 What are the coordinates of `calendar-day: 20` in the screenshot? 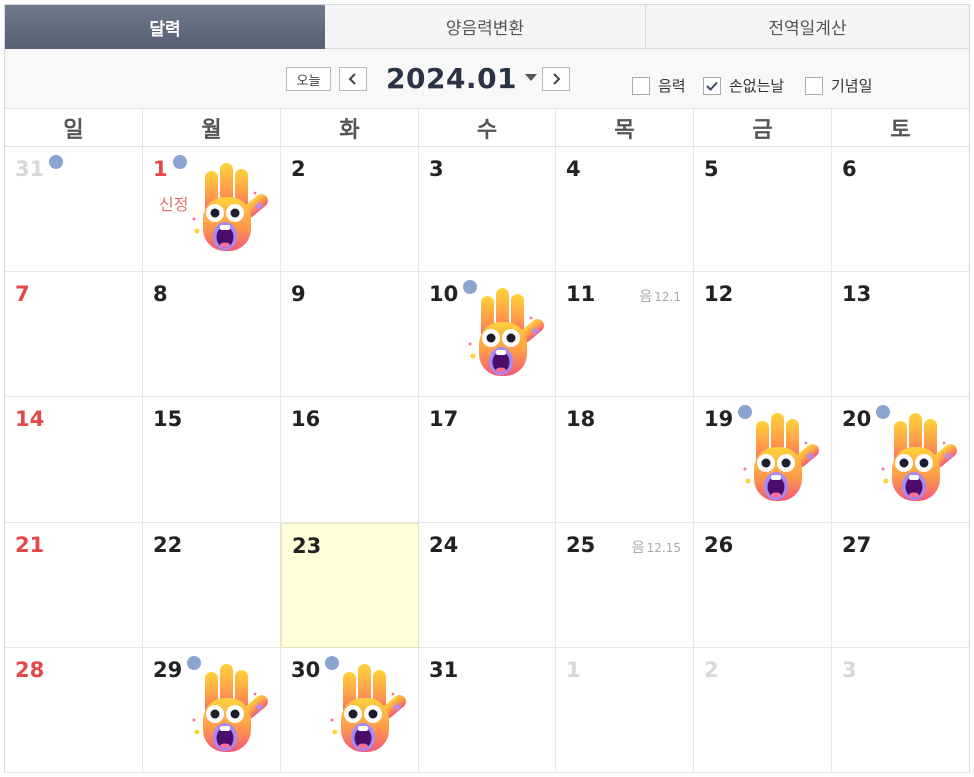 It's located at (900, 460).